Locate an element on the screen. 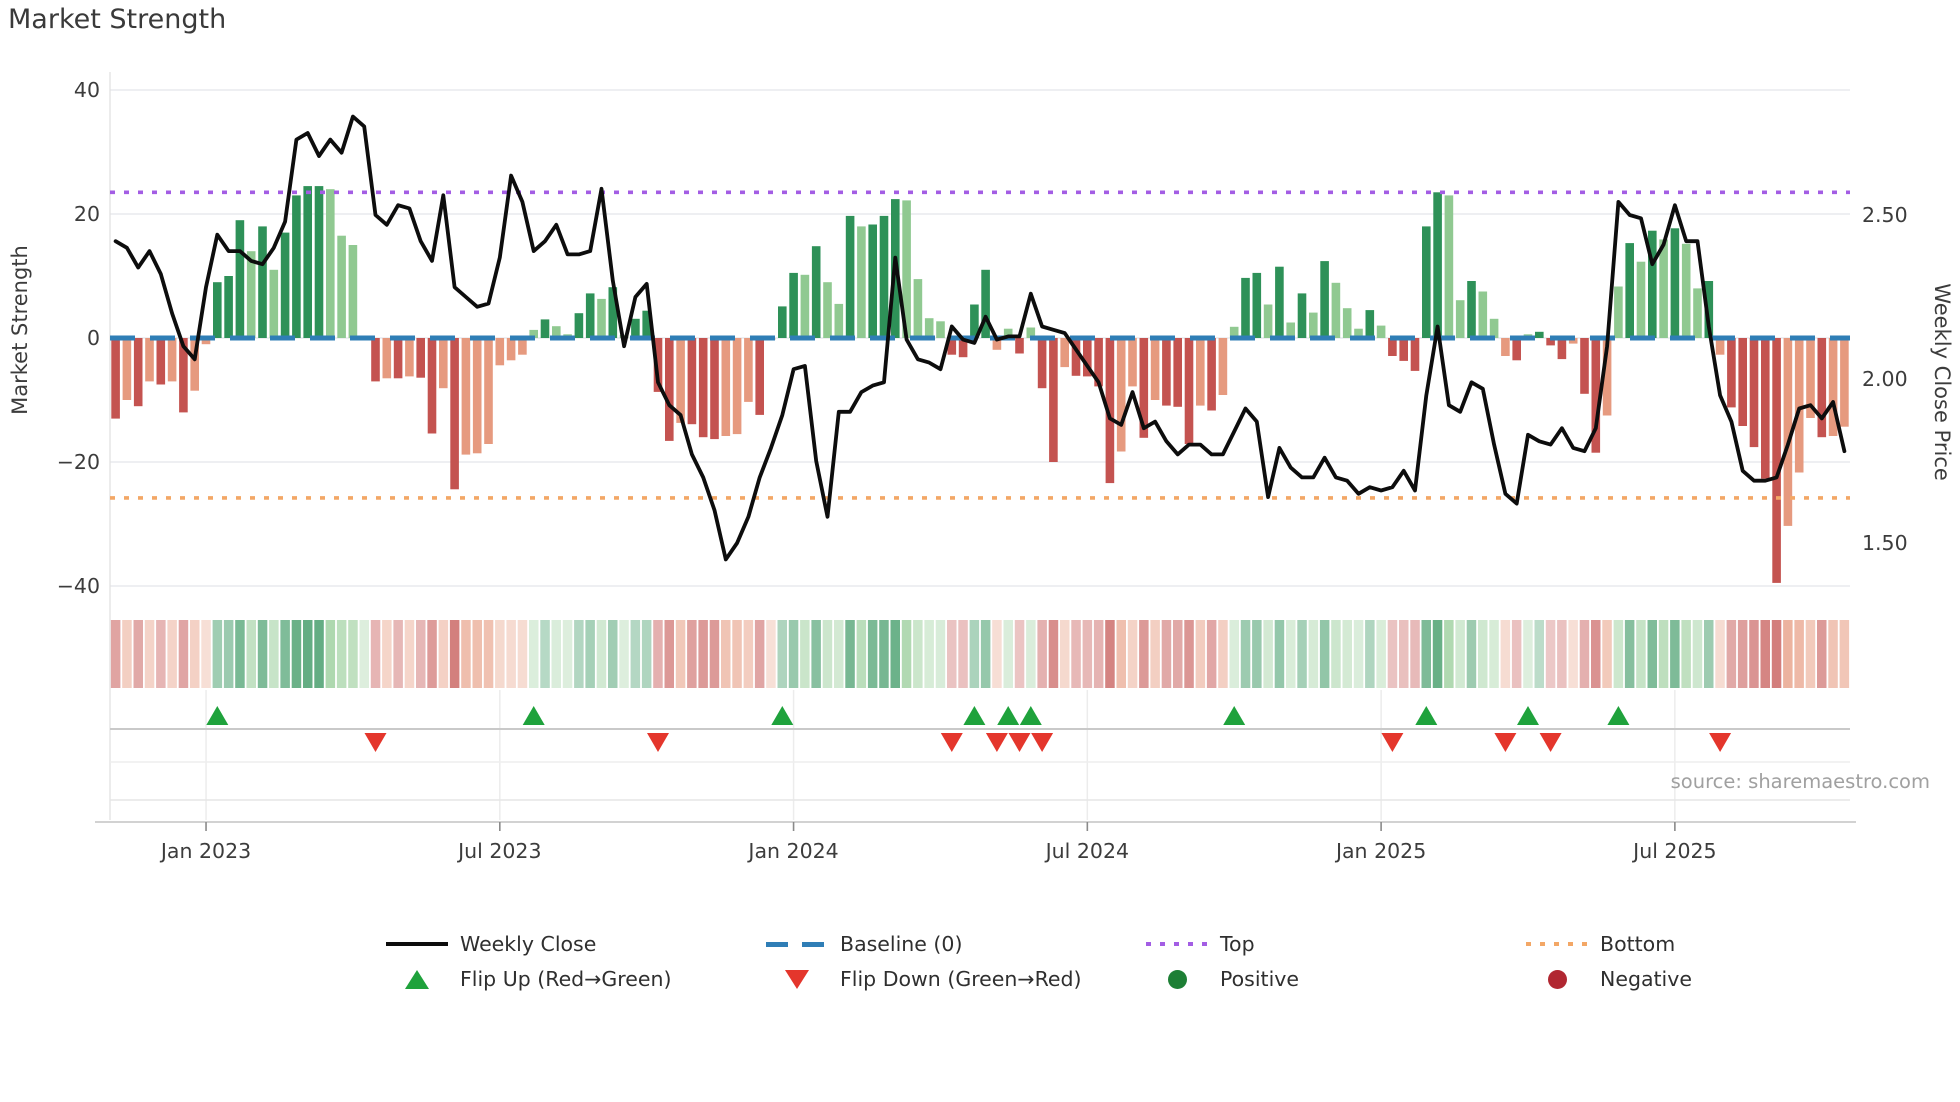  left-tick-label: −40 is located at coordinates (78, 586).